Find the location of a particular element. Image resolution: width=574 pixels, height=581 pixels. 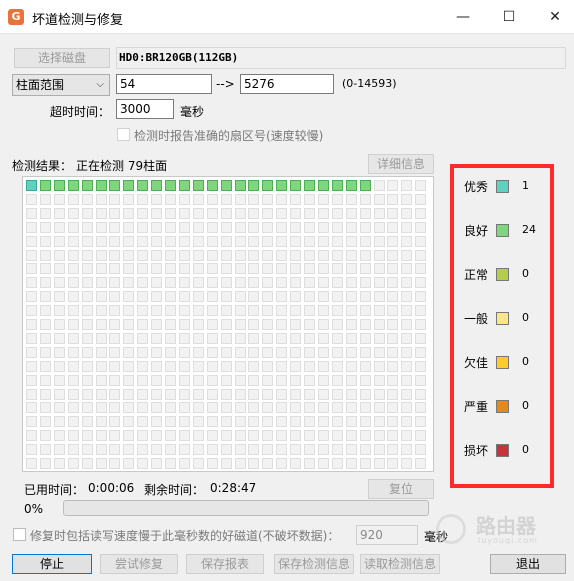

repair-slow-checkbox is located at coordinates (19, 534).